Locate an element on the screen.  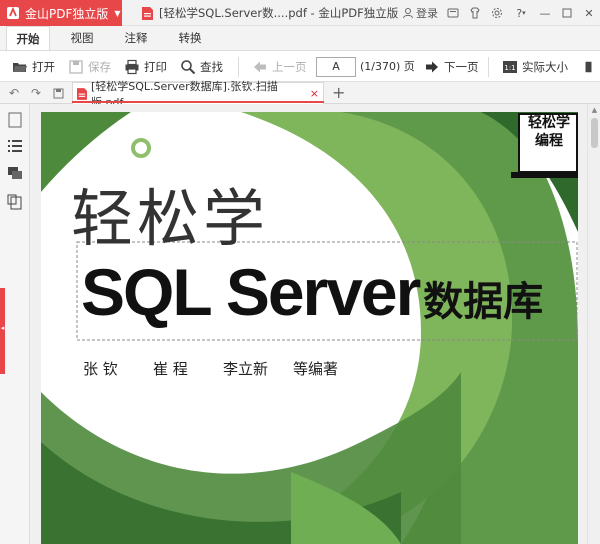
next-page-button: 下一页 is located at coordinates (451, 67).